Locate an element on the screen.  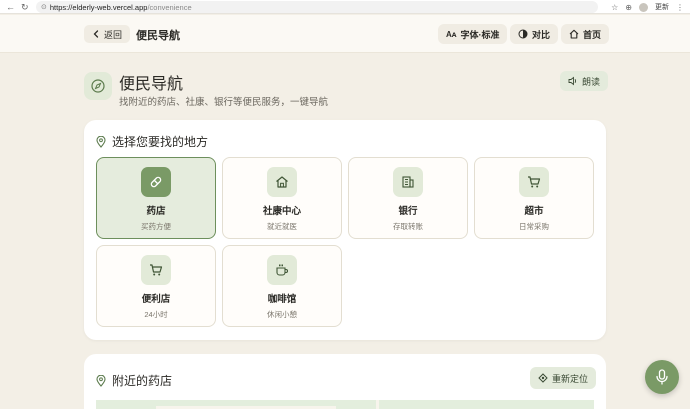
font-size-icon: Aᴀ is located at coordinates (451, 34).